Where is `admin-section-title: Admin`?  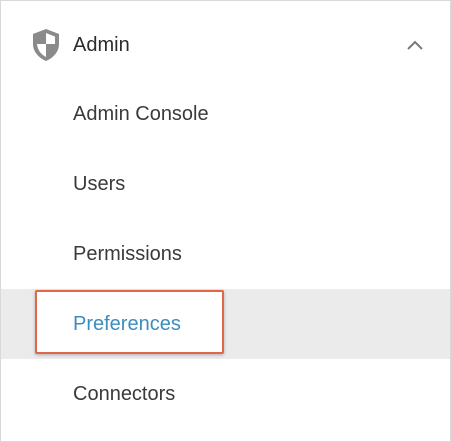 admin-section-title: Admin is located at coordinates (101, 45).